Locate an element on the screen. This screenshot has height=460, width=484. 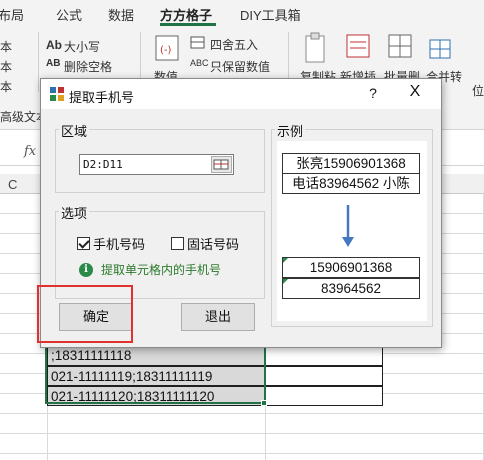
fill-handle is located at coordinates (264, 403).